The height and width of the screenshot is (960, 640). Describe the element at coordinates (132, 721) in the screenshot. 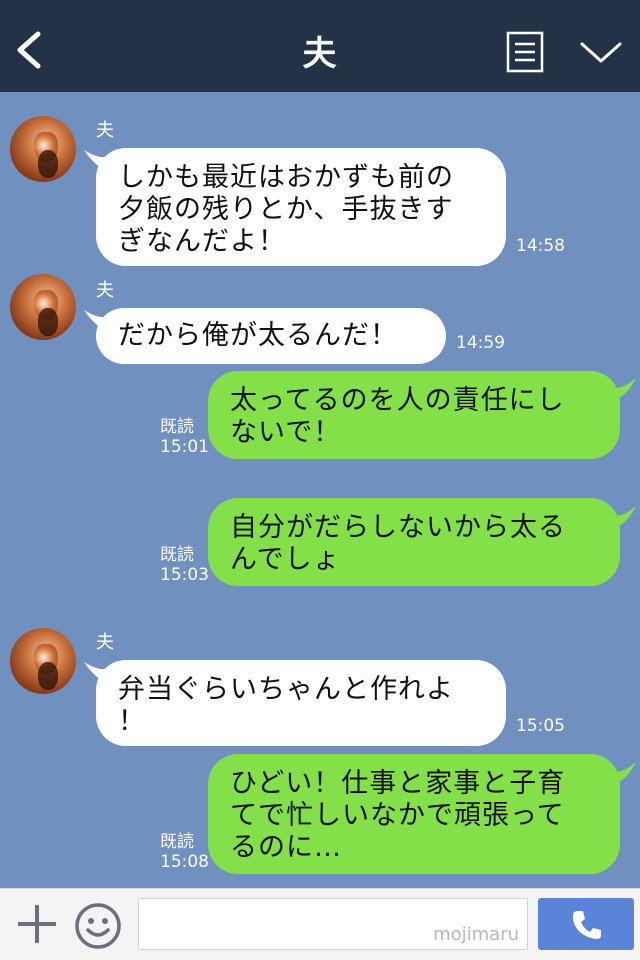

I see `message-line: ！` at that location.